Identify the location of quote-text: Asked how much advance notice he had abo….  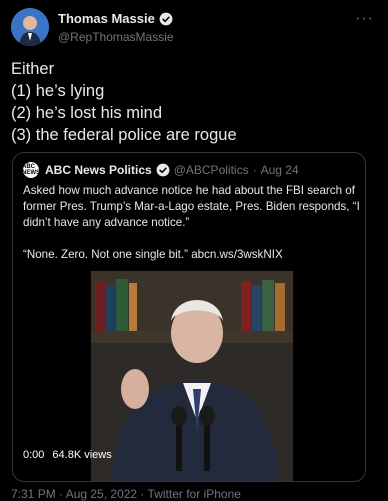
(191, 223).